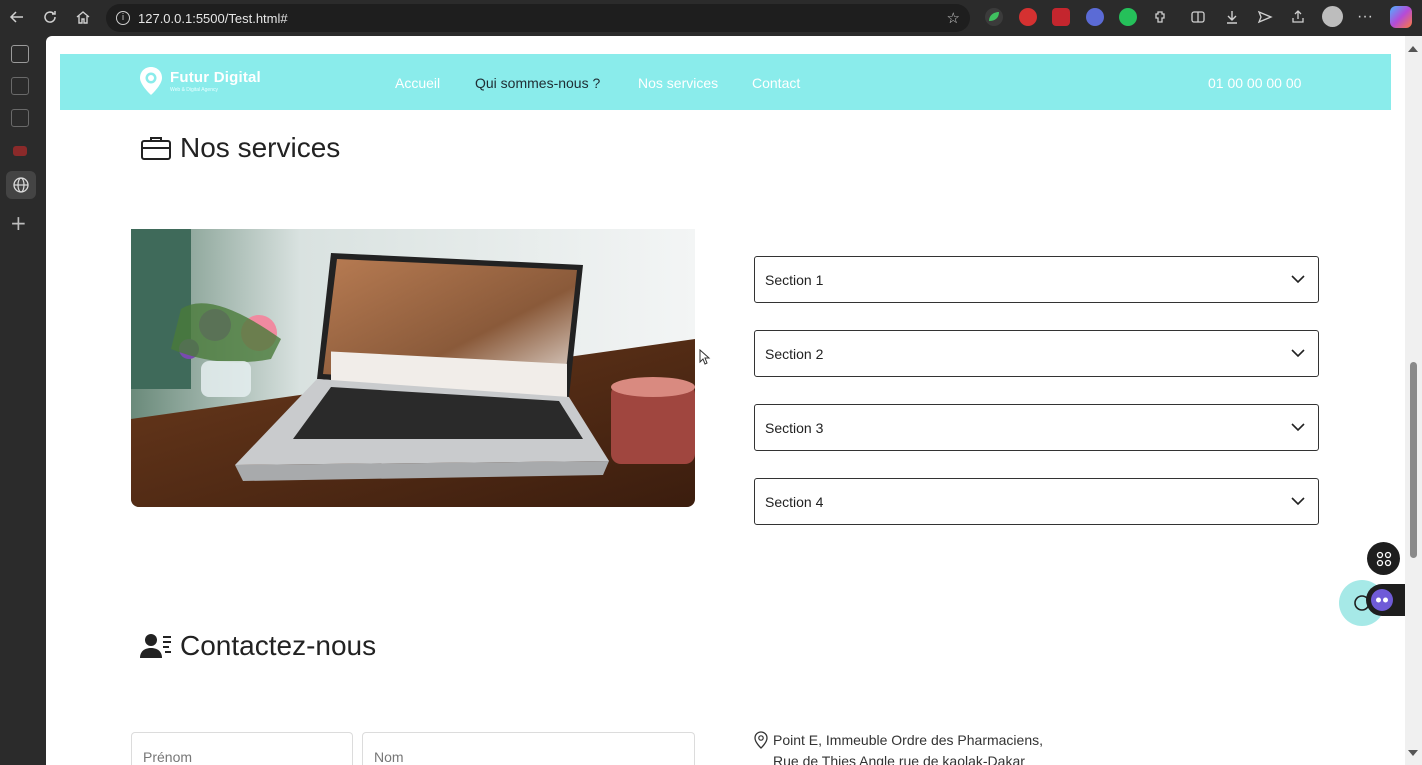 The height and width of the screenshot is (765, 1422). Describe the element at coordinates (761, 740) in the screenshot. I see `location-pin-icon` at that location.